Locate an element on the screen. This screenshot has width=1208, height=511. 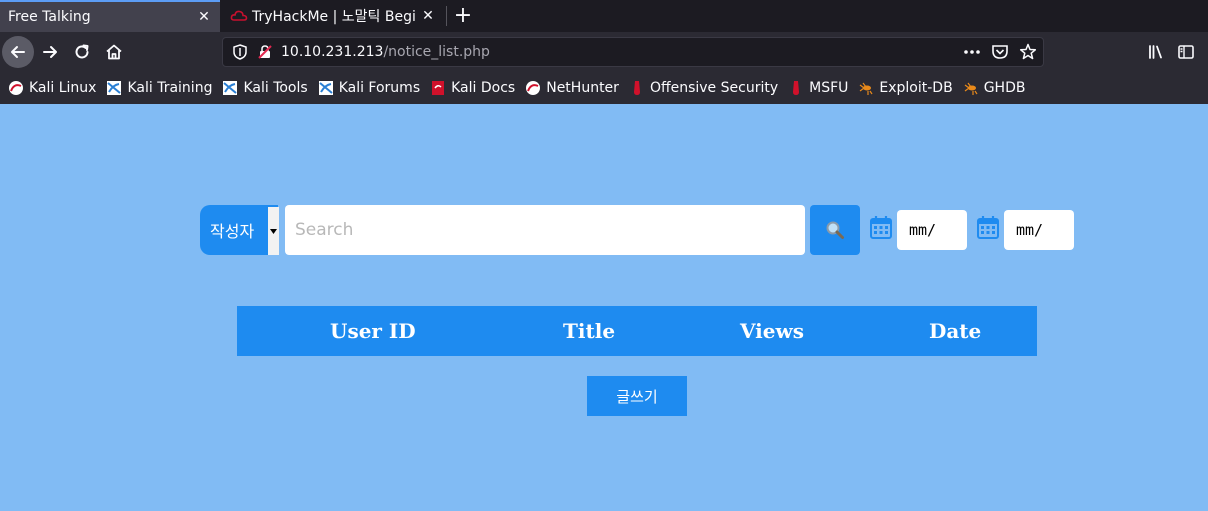
msfu-icon is located at coordinates (796, 88).